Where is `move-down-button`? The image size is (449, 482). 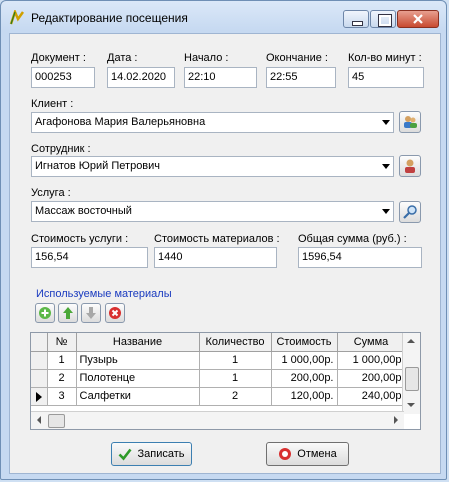
move-down-button is located at coordinates (91, 313).